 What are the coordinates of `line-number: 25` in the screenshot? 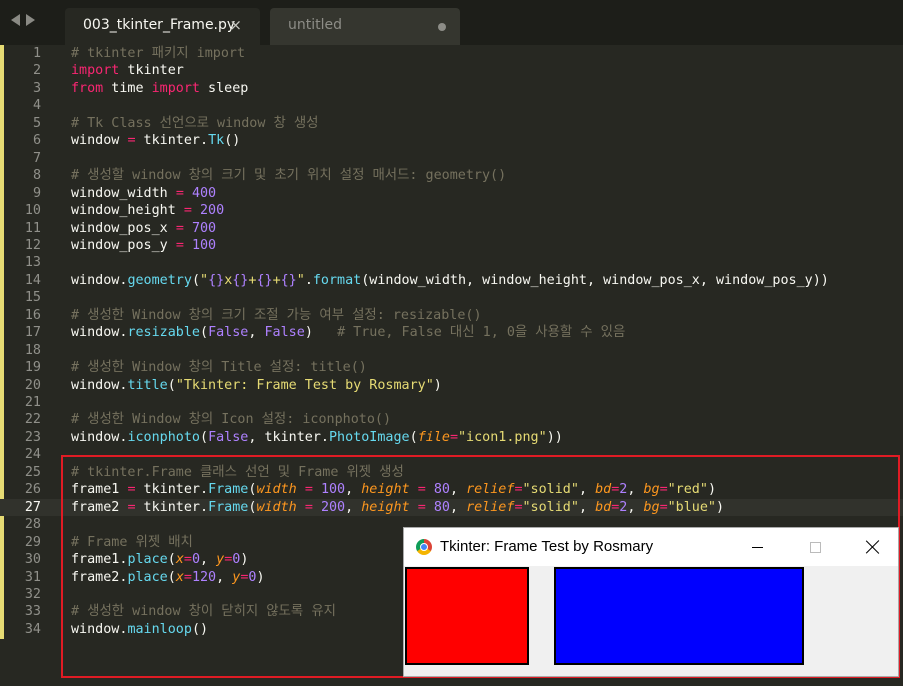 It's located at (32, 472).